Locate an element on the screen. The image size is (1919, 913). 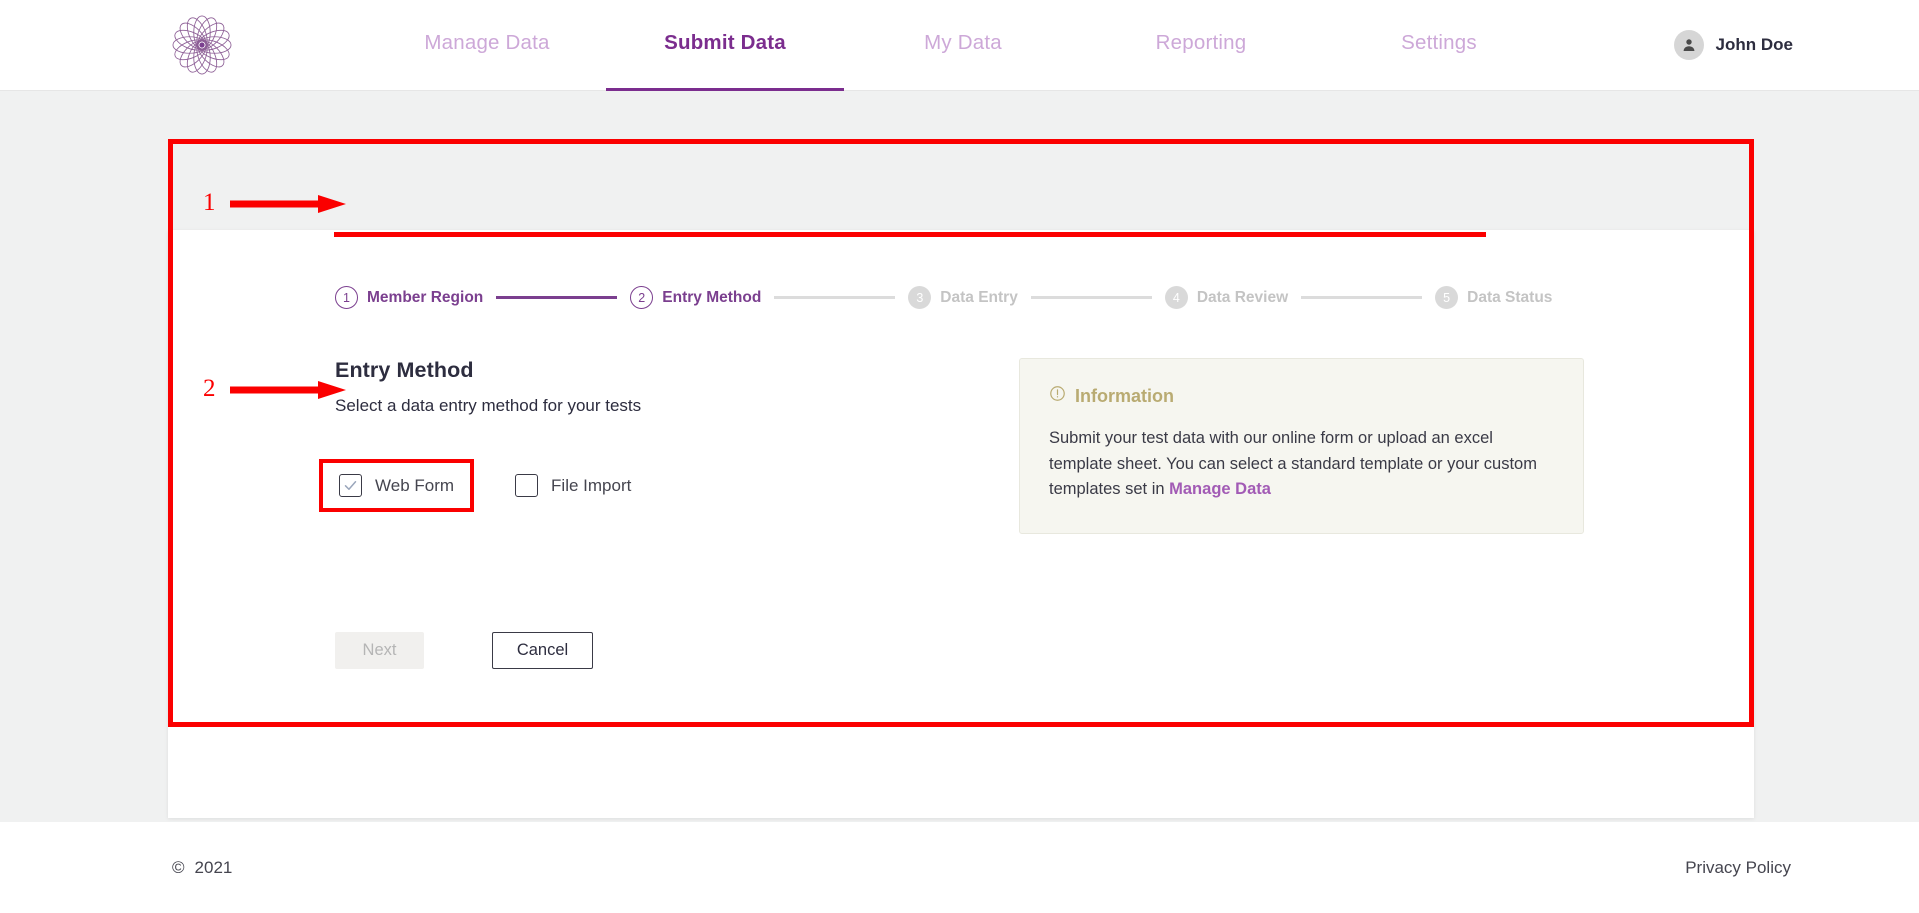
option-web-form: Web Form is located at coordinates (397, 485).